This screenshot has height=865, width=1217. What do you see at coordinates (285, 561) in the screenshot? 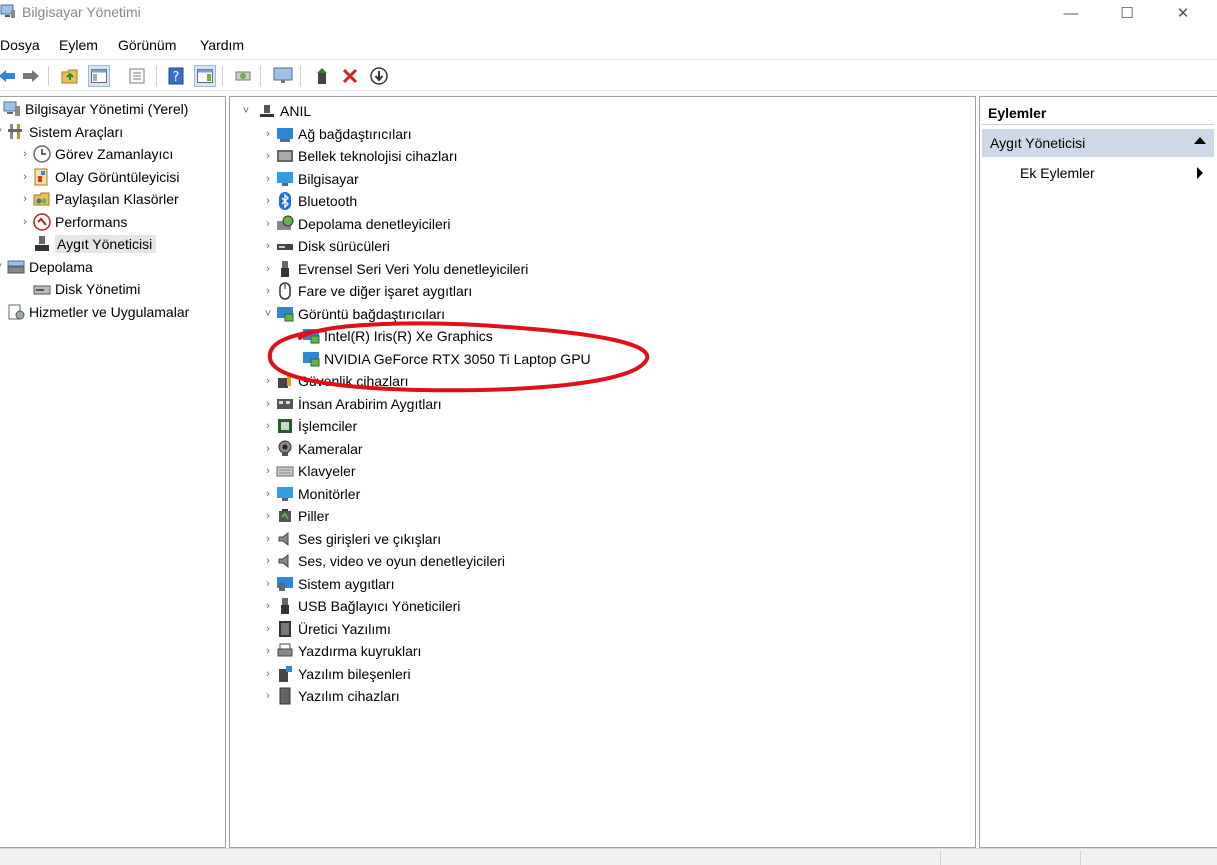
I see `sound-controller-icon` at bounding box center [285, 561].